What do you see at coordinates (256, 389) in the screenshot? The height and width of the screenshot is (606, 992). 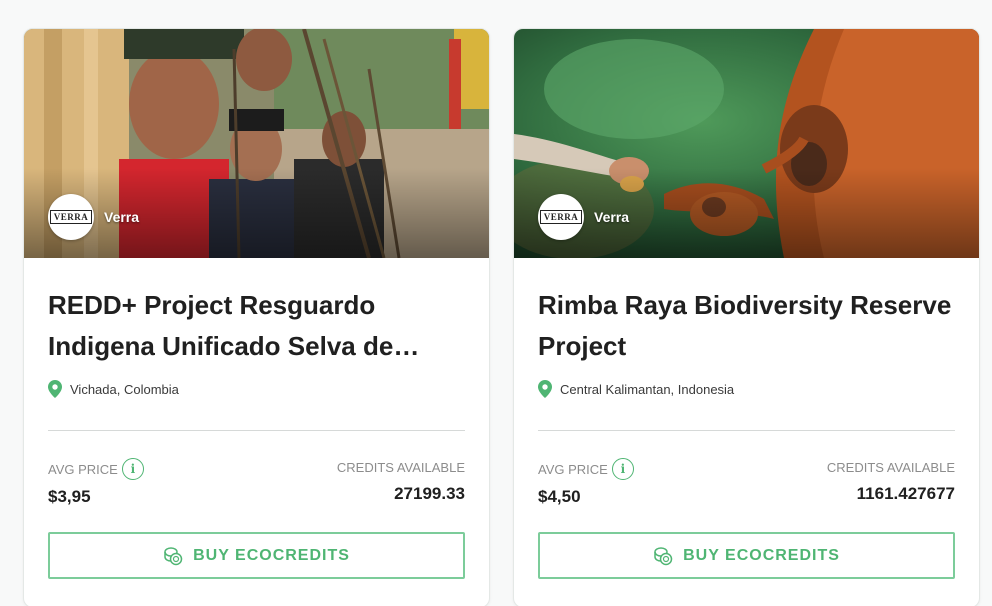 I see `project-location: Vichada, Colombia` at bounding box center [256, 389].